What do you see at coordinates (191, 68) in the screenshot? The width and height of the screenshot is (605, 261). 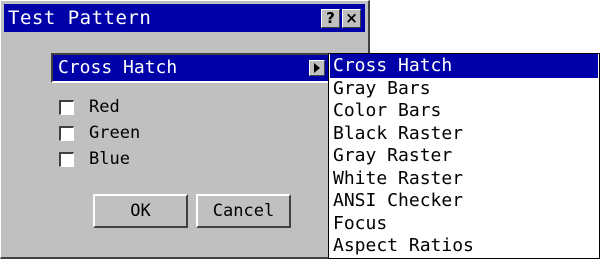 I see `pattern-select: Cross Hatch` at bounding box center [191, 68].